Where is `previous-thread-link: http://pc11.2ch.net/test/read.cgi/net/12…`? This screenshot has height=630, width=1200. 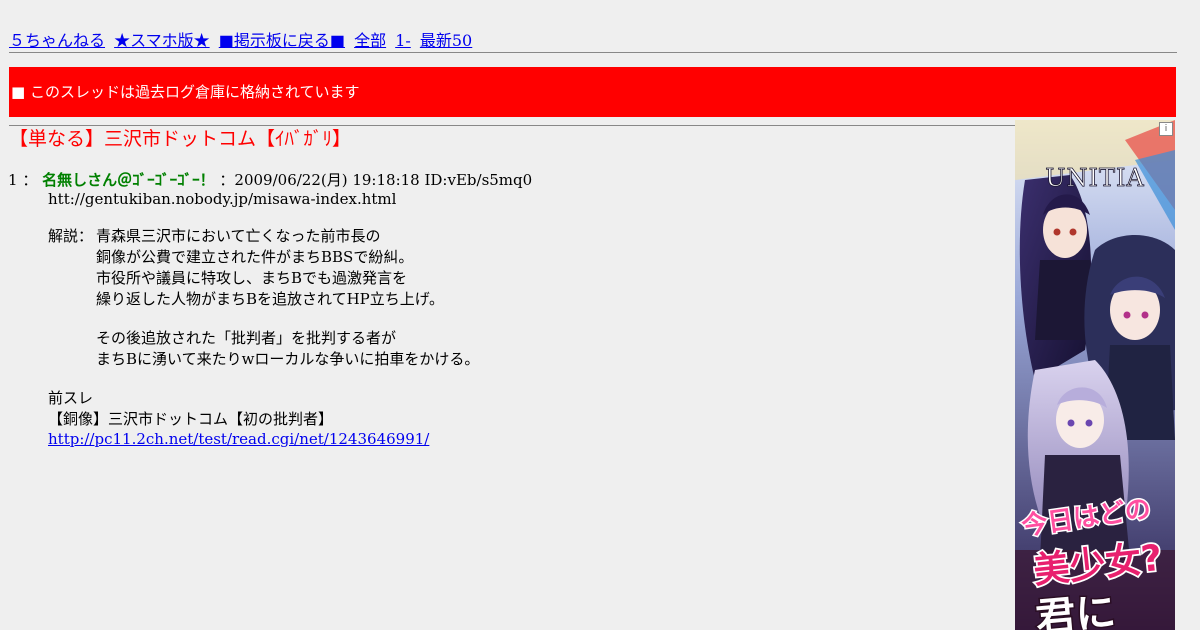
previous-thread-link: http://pc11.2ch.net/test/read.cgi/net/12… is located at coordinates (238, 439).